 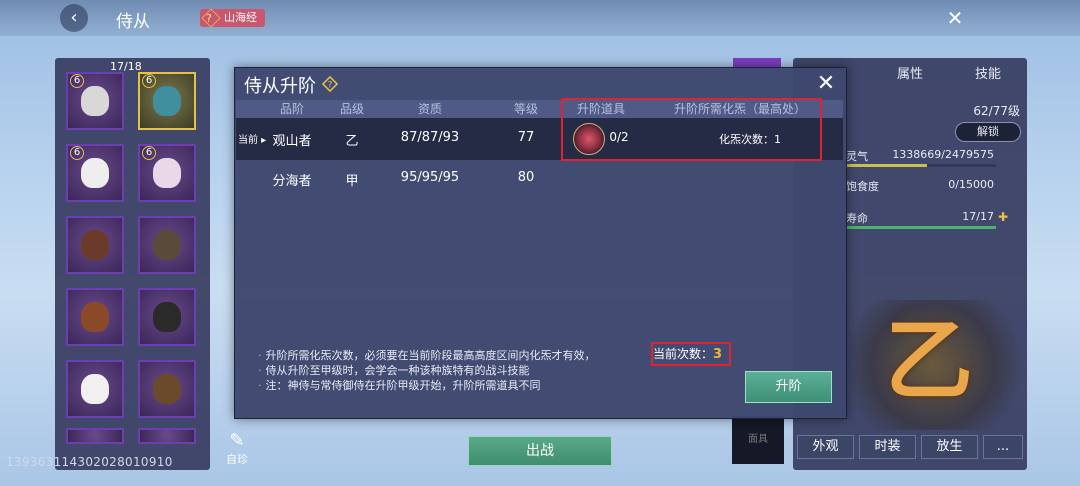 What do you see at coordinates (758, 440) in the screenshot?
I see `mask-slot: 面具` at bounding box center [758, 440].